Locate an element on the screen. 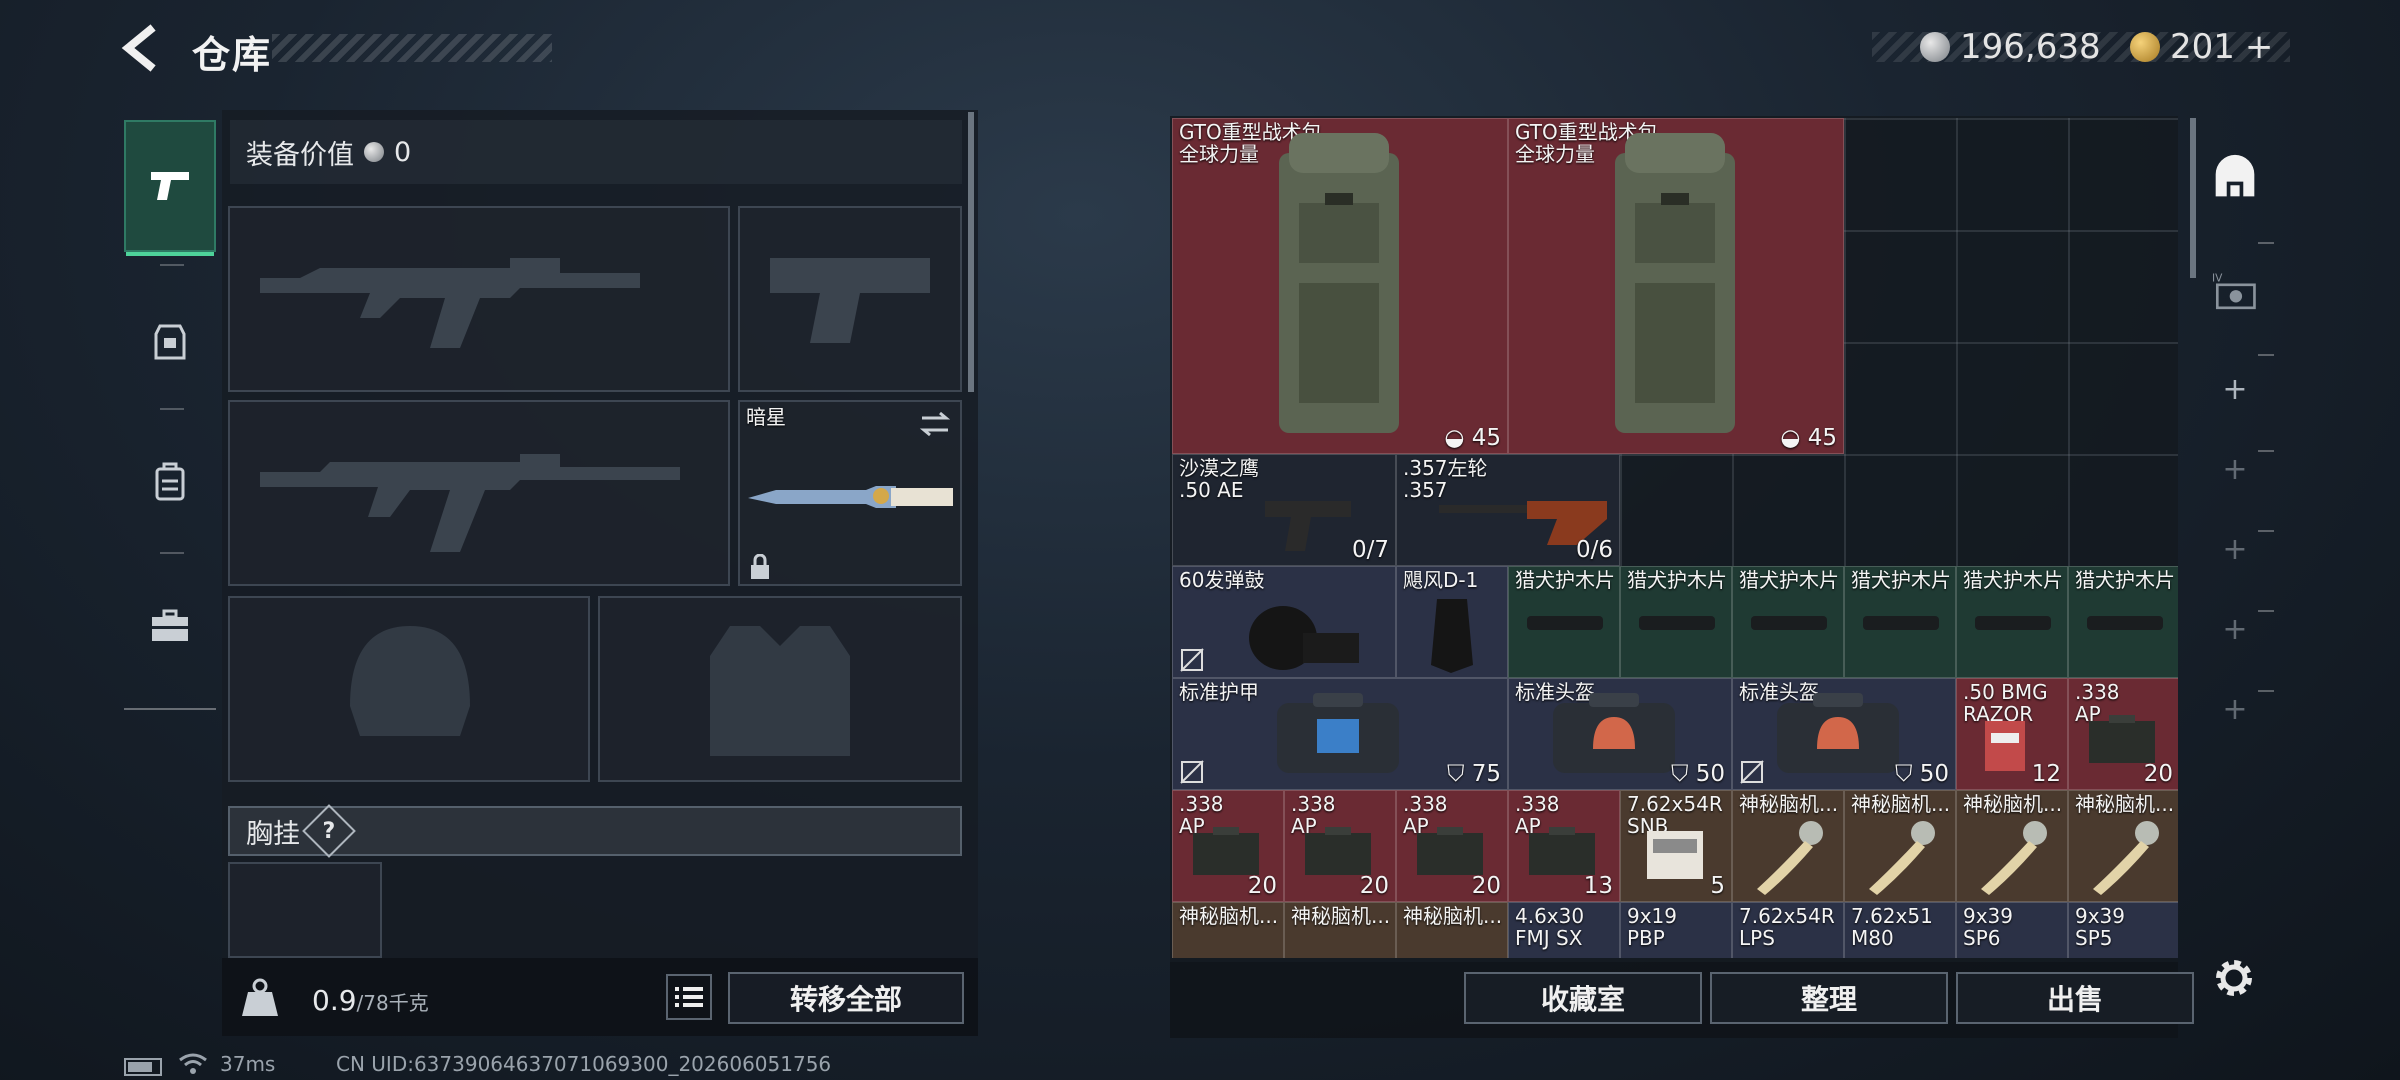 Image resolution: width=2400 pixels, height=1080 pixels. list-icon is located at coordinates (689, 997).